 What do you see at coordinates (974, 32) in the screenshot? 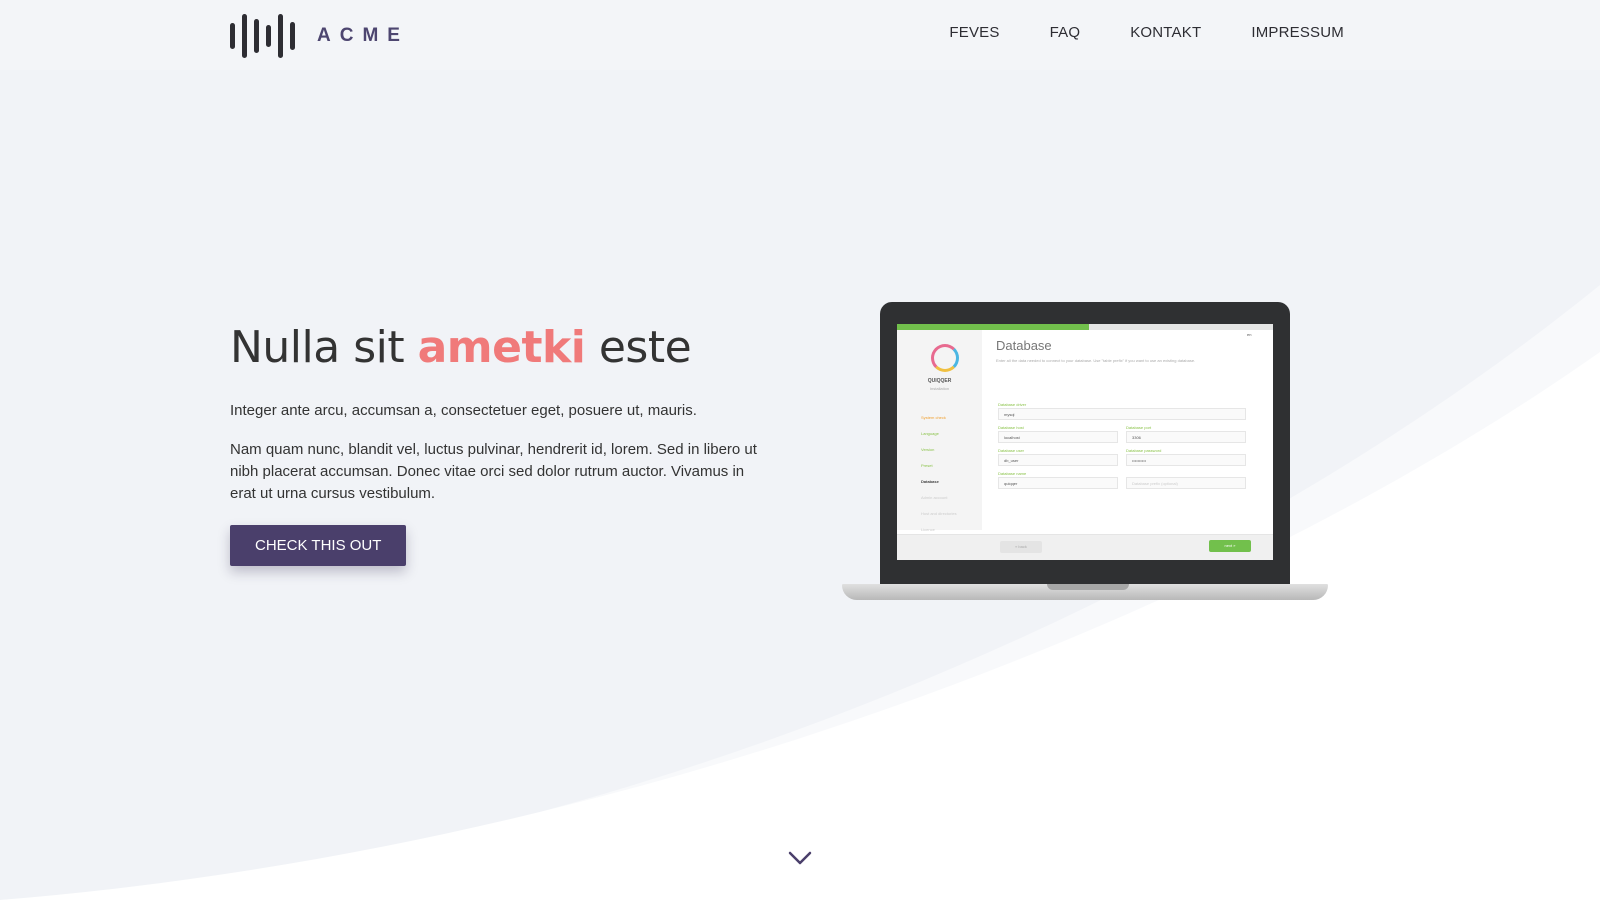
I see `nav-item-feves: FEVES` at bounding box center [974, 32].